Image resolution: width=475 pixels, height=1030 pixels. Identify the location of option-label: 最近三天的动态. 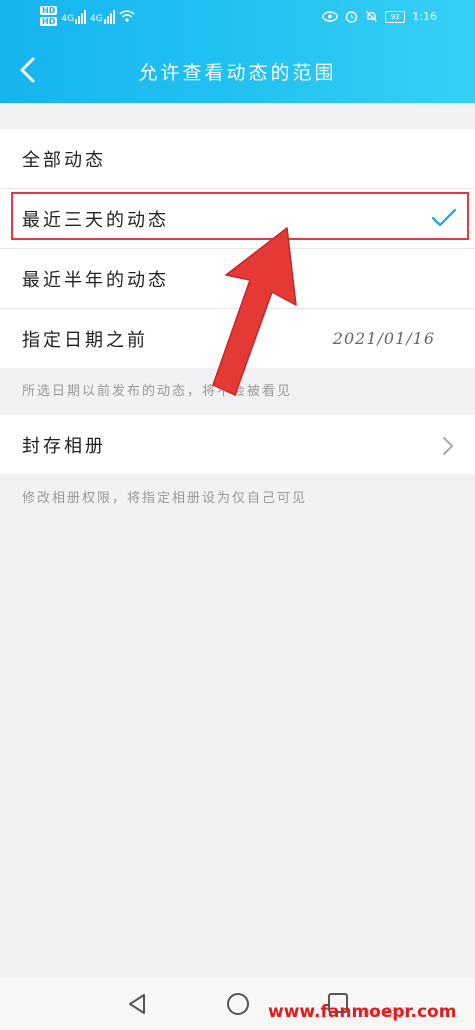
(95, 220).